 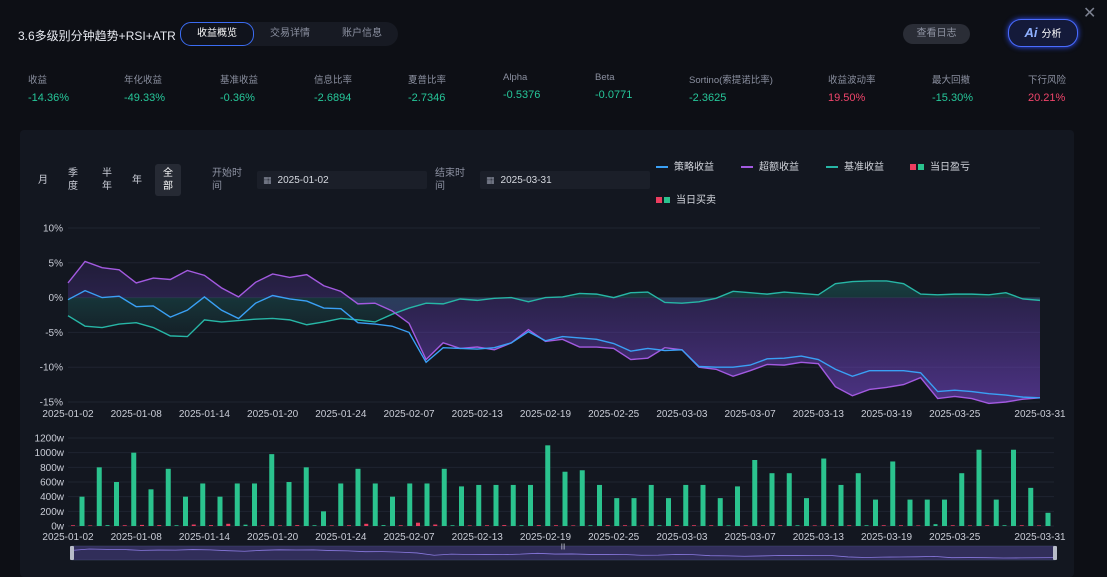 What do you see at coordinates (1040, 537) in the screenshot?
I see `bar-x-tick-label: 2025-03-31` at bounding box center [1040, 537].